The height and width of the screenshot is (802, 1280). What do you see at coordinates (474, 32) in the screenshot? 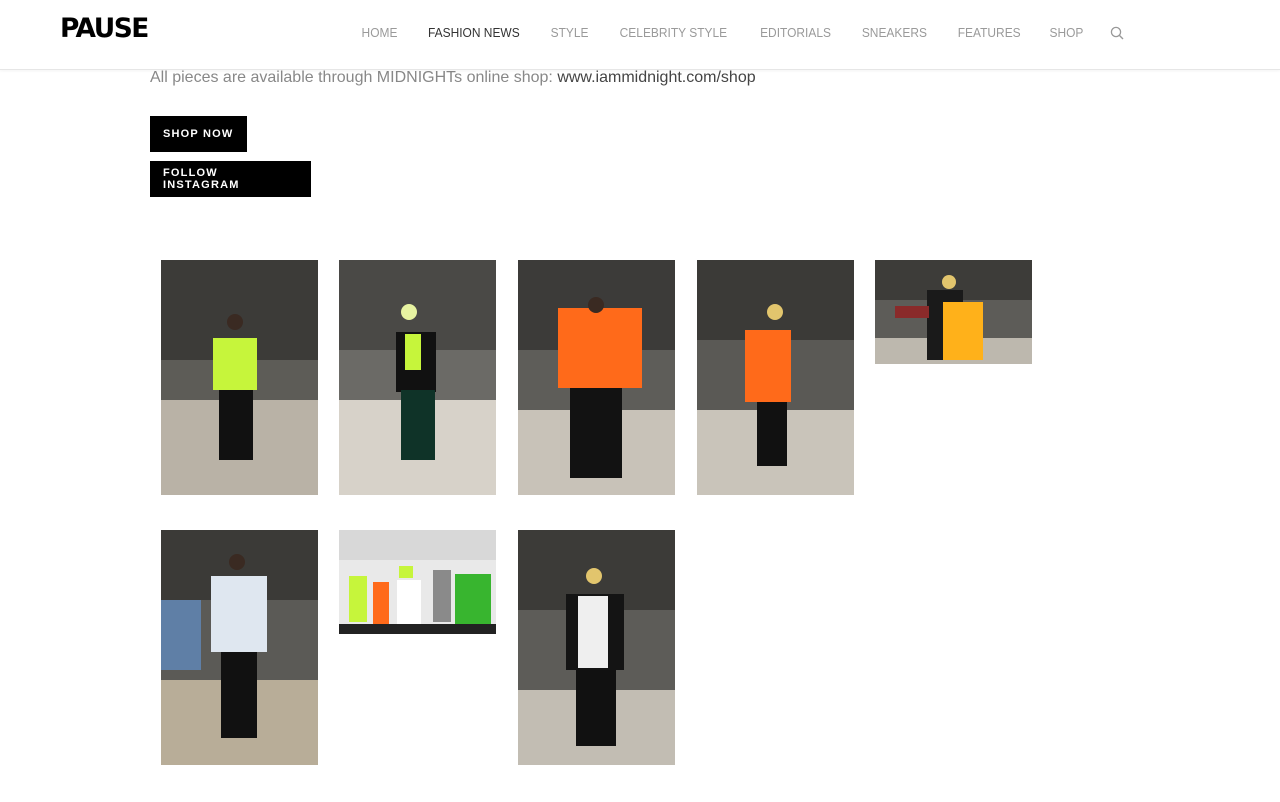
I see `nav-fashion-news: FASHION NEWS` at bounding box center [474, 32].